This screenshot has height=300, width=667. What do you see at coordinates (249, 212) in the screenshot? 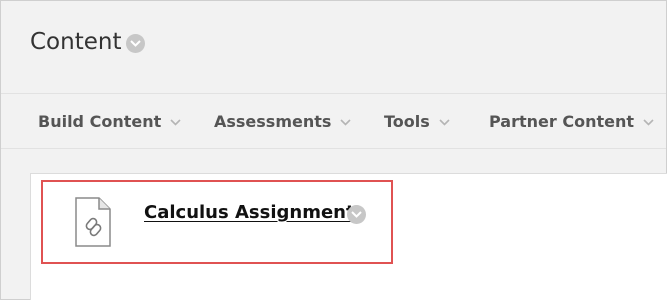
I see `content-item-title-link: Calculus Assignment` at bounding box center [249, 212].